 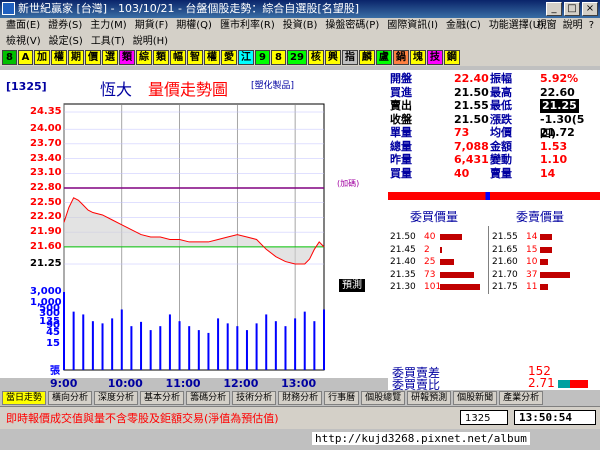 I want to click on quote-value: 22.60, so click(x=557, y=92).